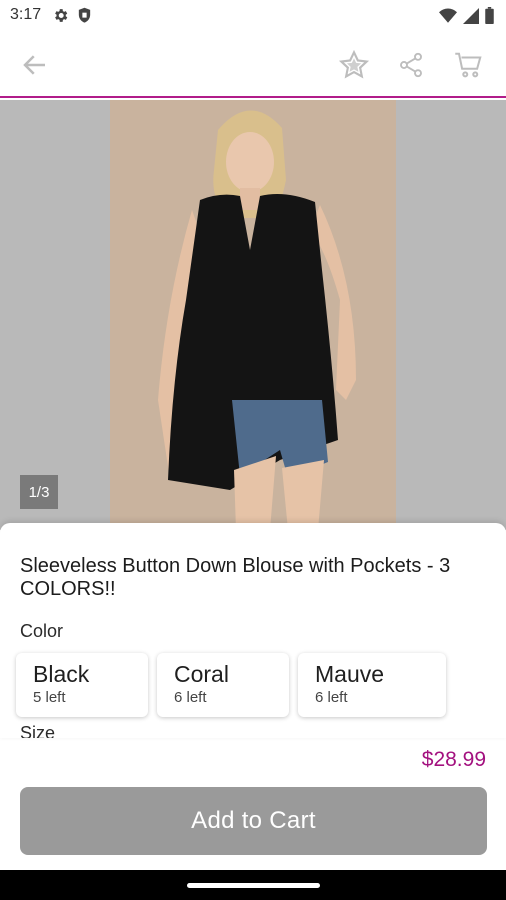  Describe the element at coordinates (38, 730) in the screenshot. I see `size-label: Size` at that location.